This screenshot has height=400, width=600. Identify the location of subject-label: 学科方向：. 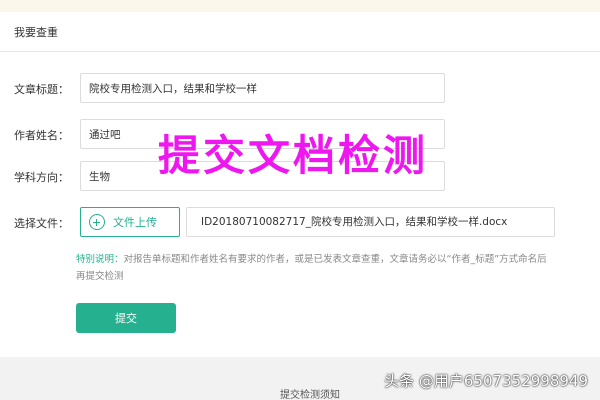
(41, 177).